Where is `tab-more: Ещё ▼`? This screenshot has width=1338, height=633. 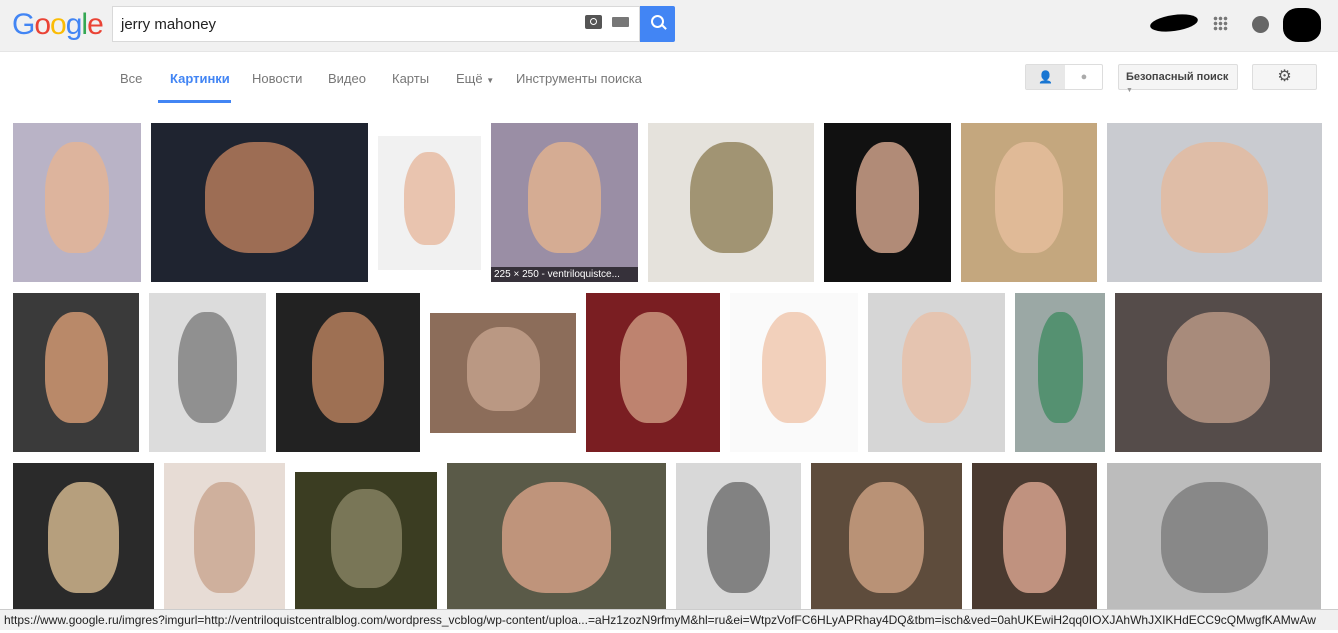
tab-more: Ещё ▼ is located at coordinates (475, 78).